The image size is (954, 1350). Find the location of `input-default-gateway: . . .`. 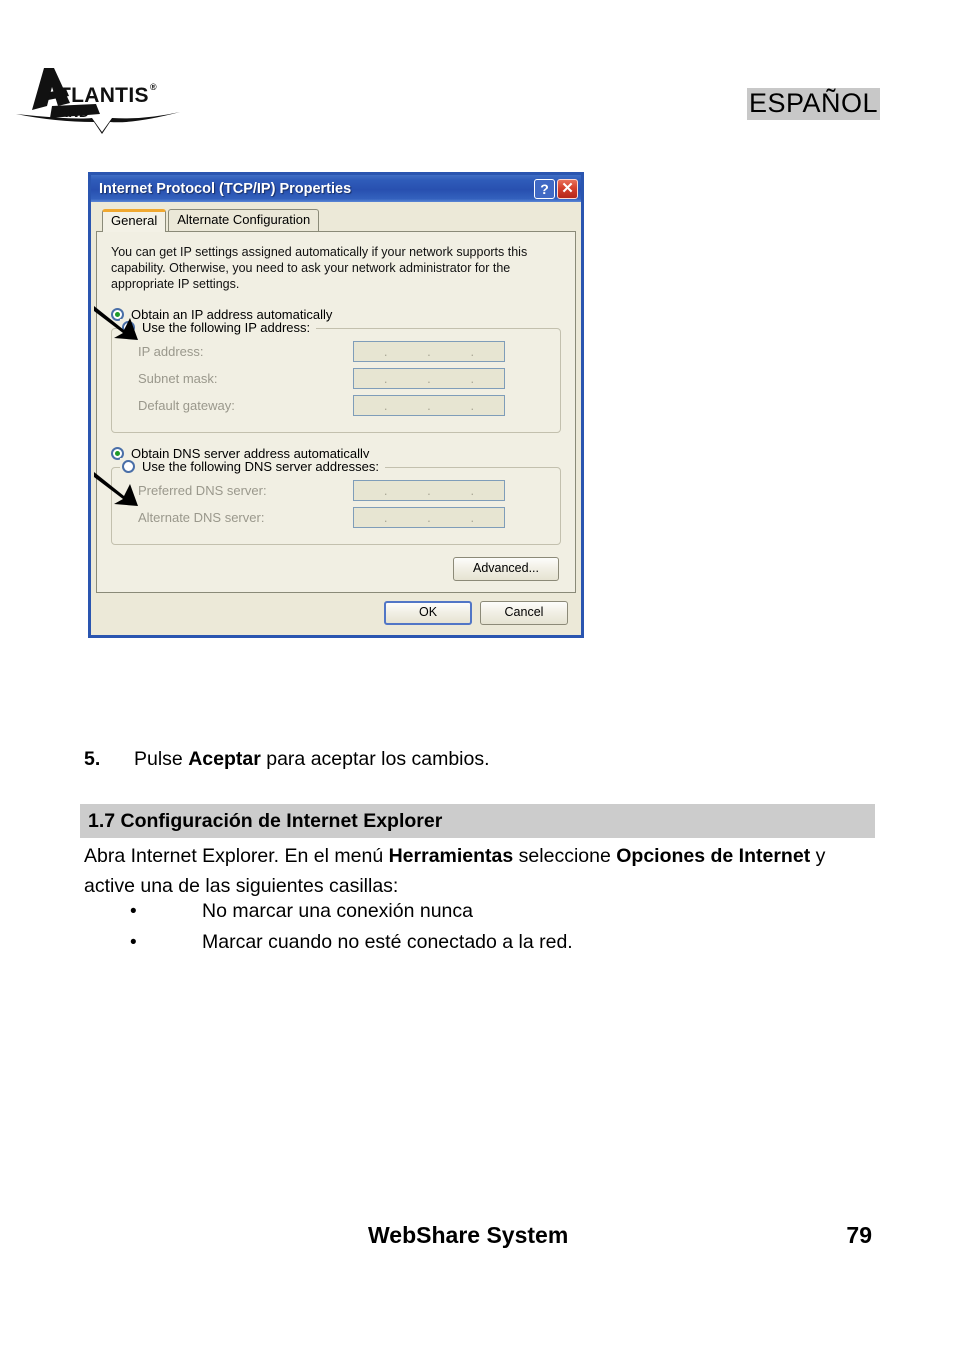

input-default-gateway: . . . is located at coordinates (429, 405).